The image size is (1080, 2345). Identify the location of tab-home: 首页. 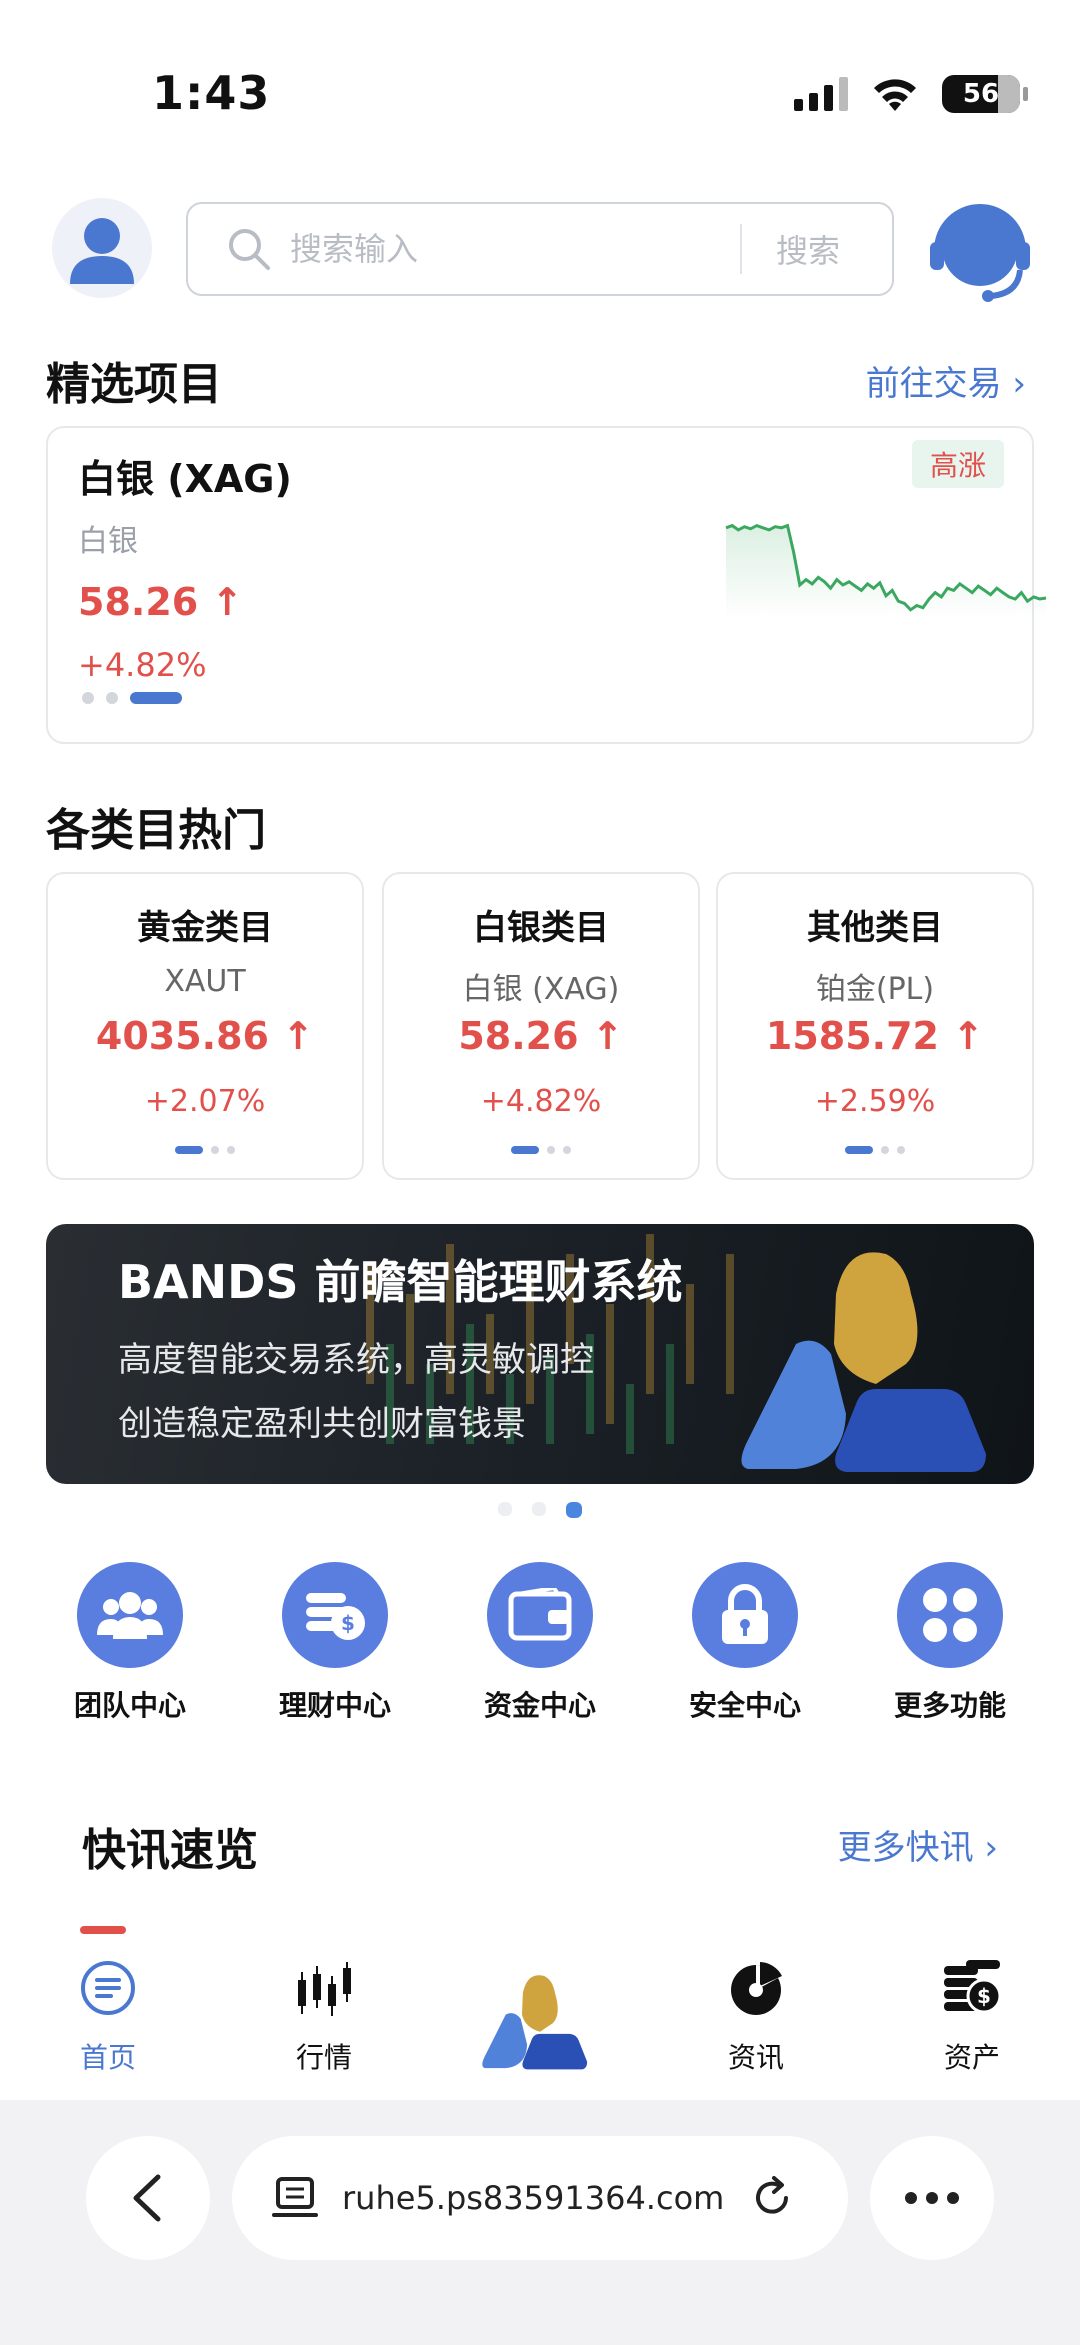
(108, 2017).